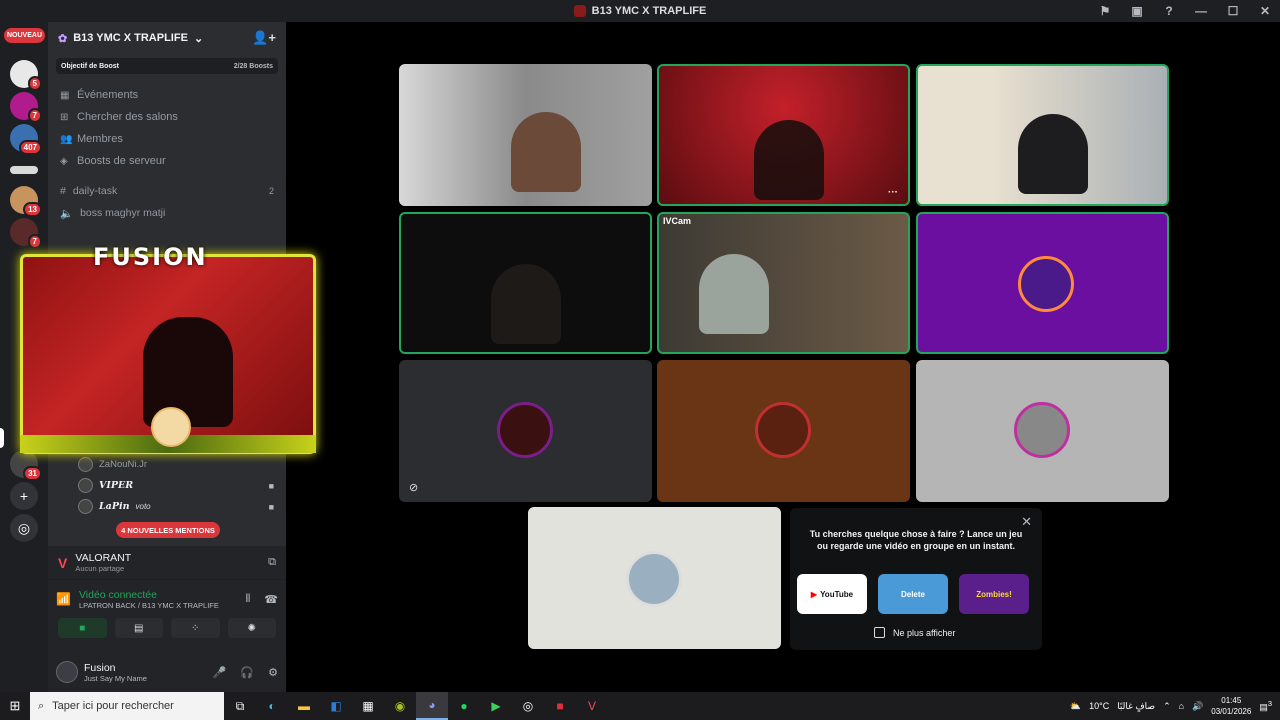 The height and width of the screenshot is (720, 1280). Describe the element at coordinates (24, 528) in the screenshot. I see `explore-icon: ◎` at that location.